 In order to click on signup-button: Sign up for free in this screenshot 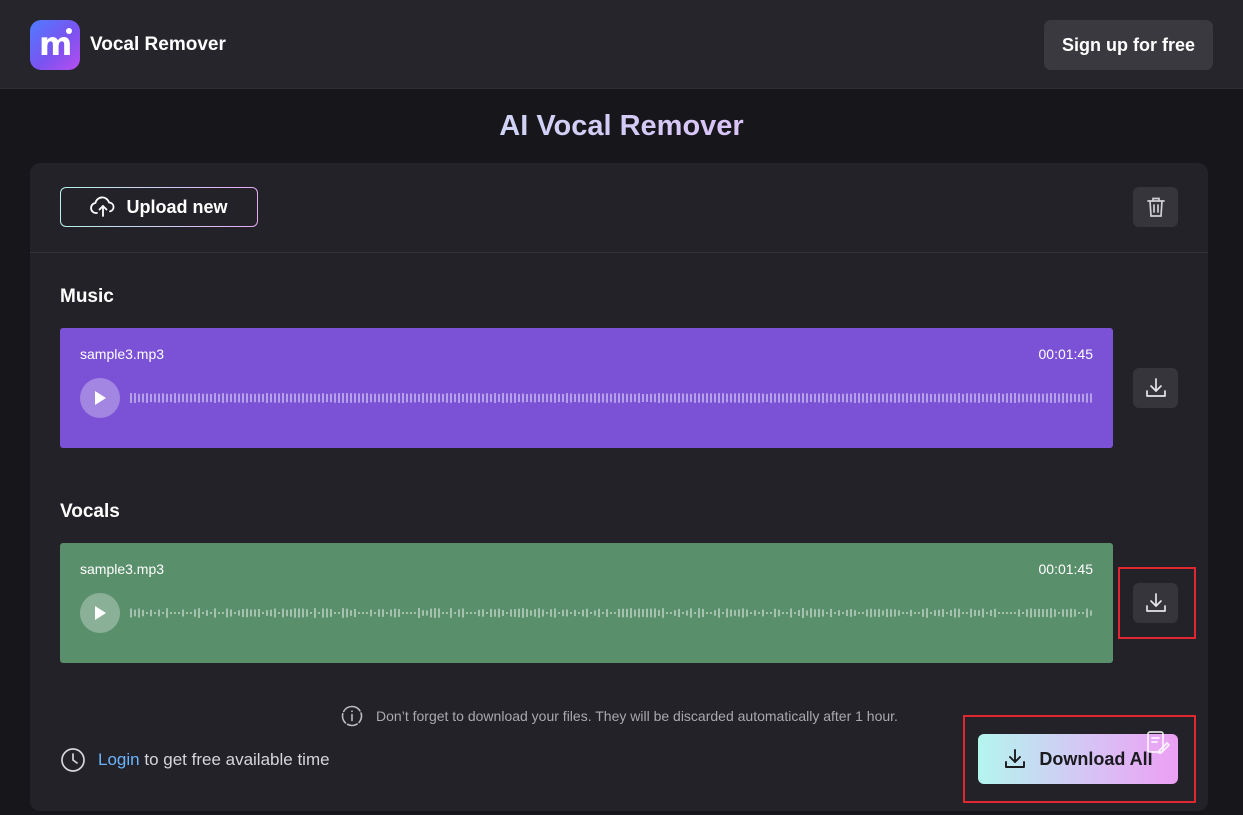, I will do `click(1128, 45)`.